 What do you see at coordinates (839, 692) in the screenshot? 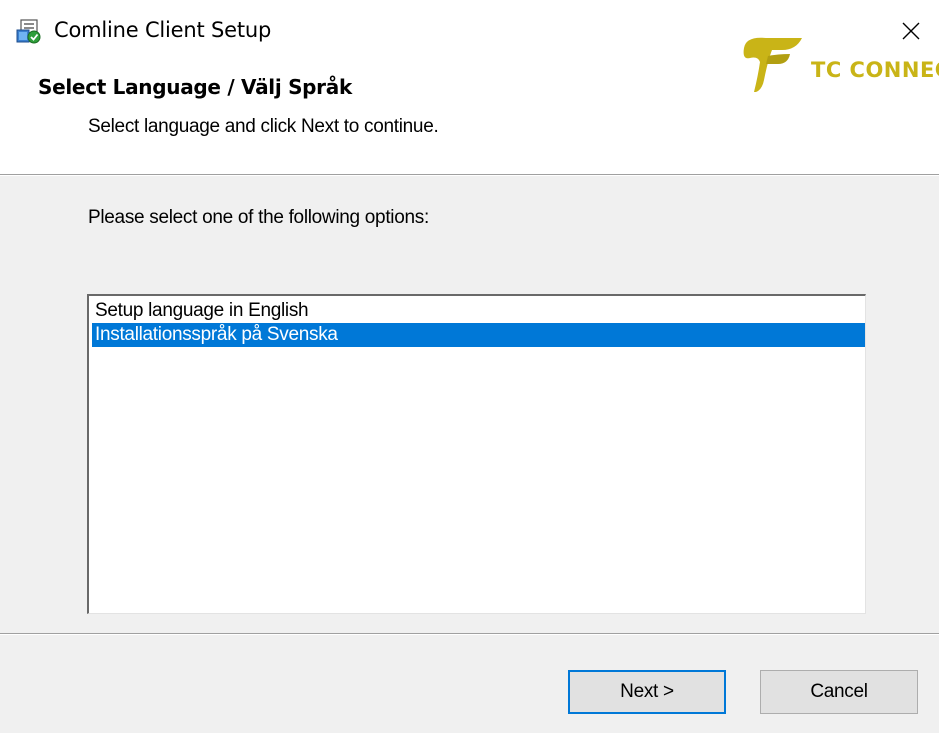
I see `cancel-button: Cancel` at bounding box center [839, 692].